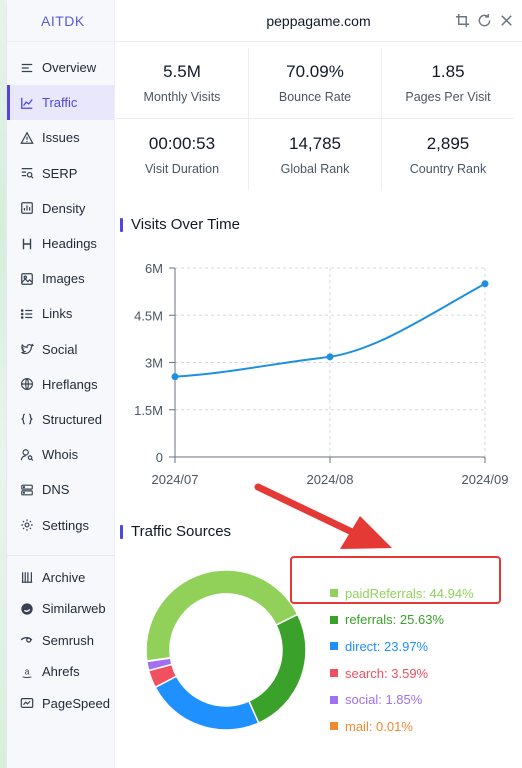 The height and width of the screenshot is (768, 522). I want to click on tool-item-archive: Archive, so click(60, 578).